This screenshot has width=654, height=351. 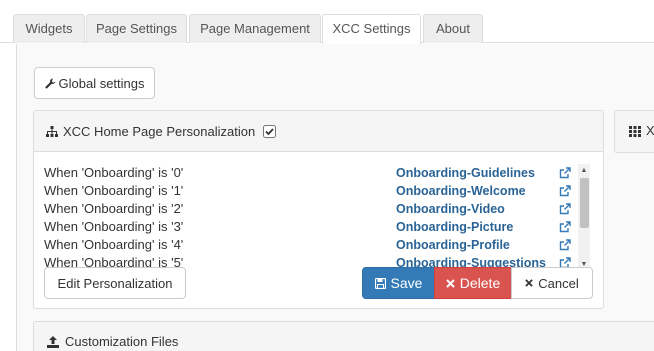 I want to click on tab-widgets: Widgets, so click(x=49, y=28).